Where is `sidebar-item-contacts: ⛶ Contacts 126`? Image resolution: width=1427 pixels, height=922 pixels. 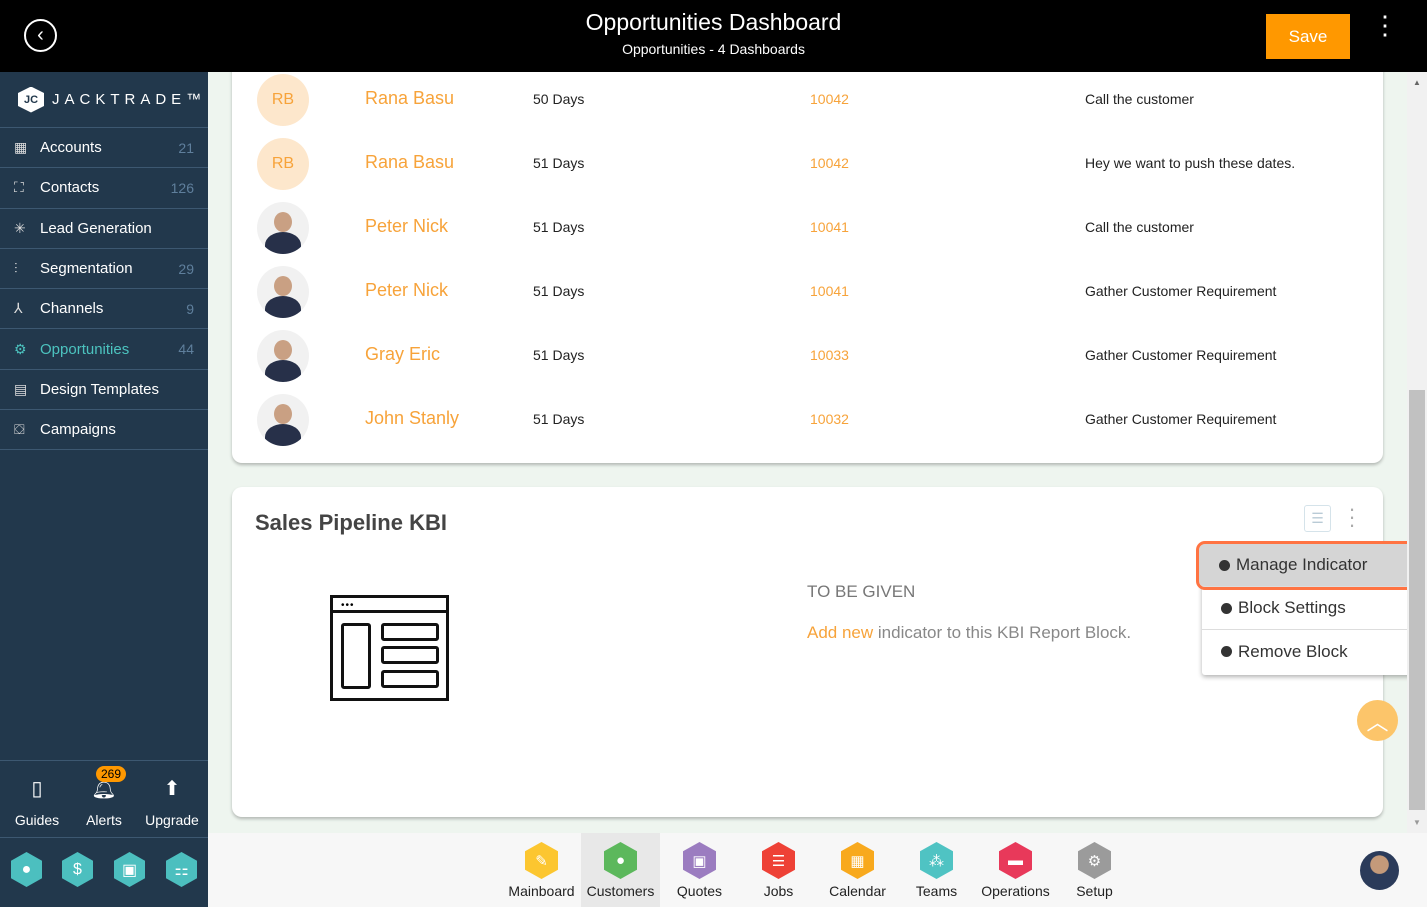
sidebar-item-contacts: ⛶ Contacts 126 is located at coordinates (104, 188).